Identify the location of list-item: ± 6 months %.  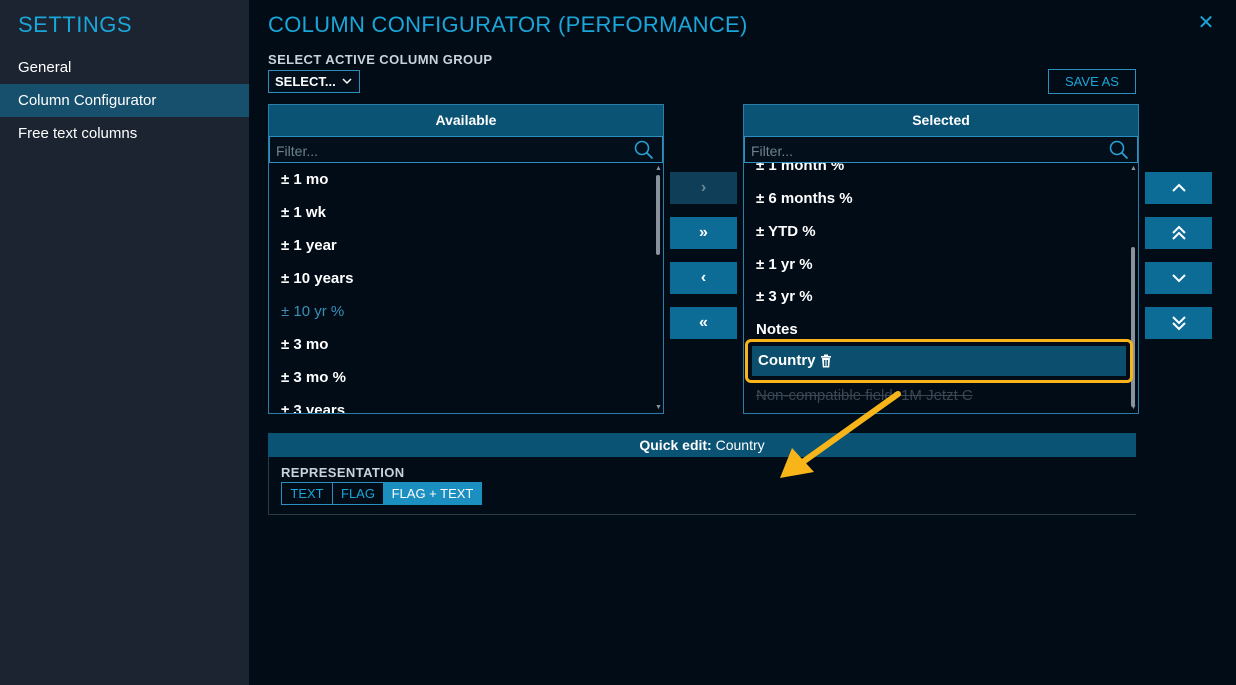
(804, 198).